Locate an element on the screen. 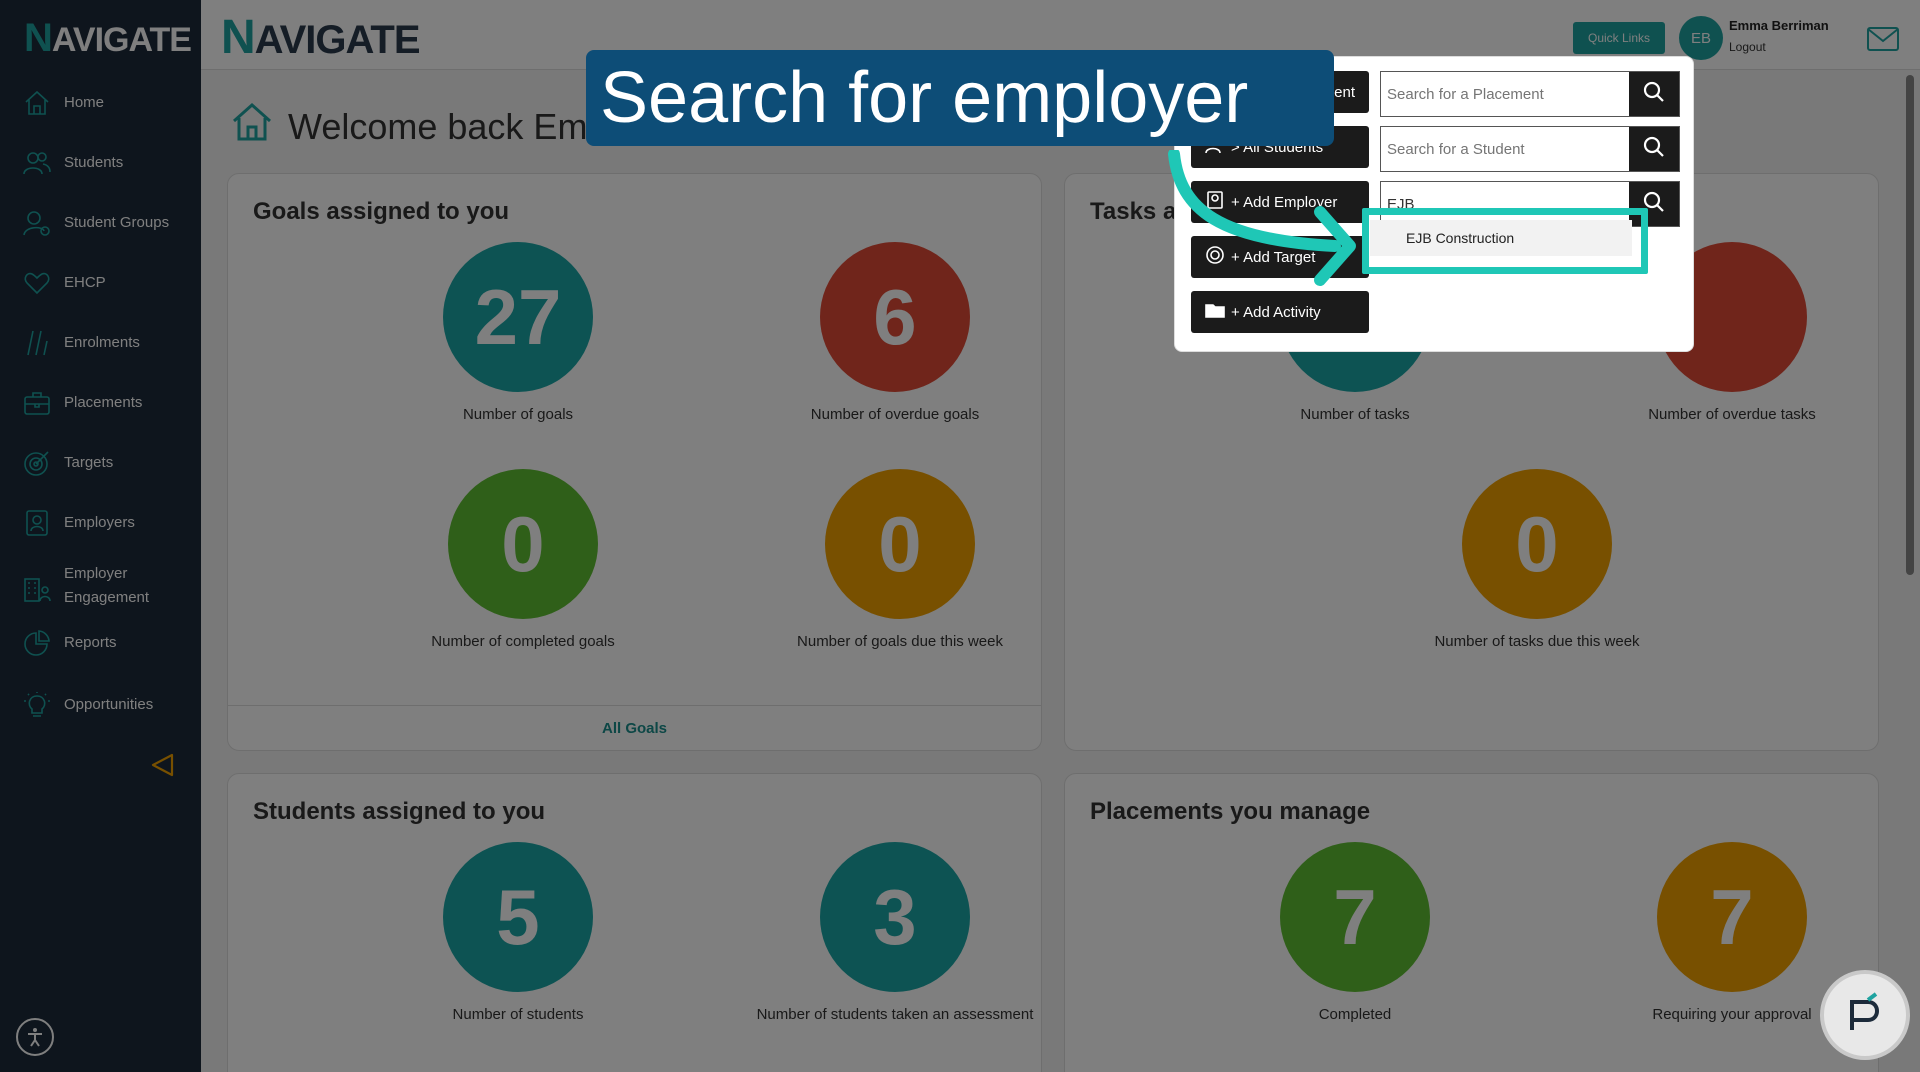  tutorial-banner: Search for employer is located at coordinates (960, 98).